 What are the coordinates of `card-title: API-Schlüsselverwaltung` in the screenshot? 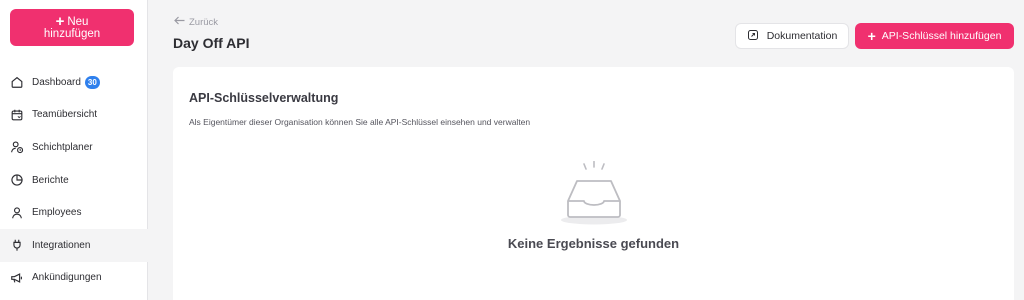 It's located at (264, 98).